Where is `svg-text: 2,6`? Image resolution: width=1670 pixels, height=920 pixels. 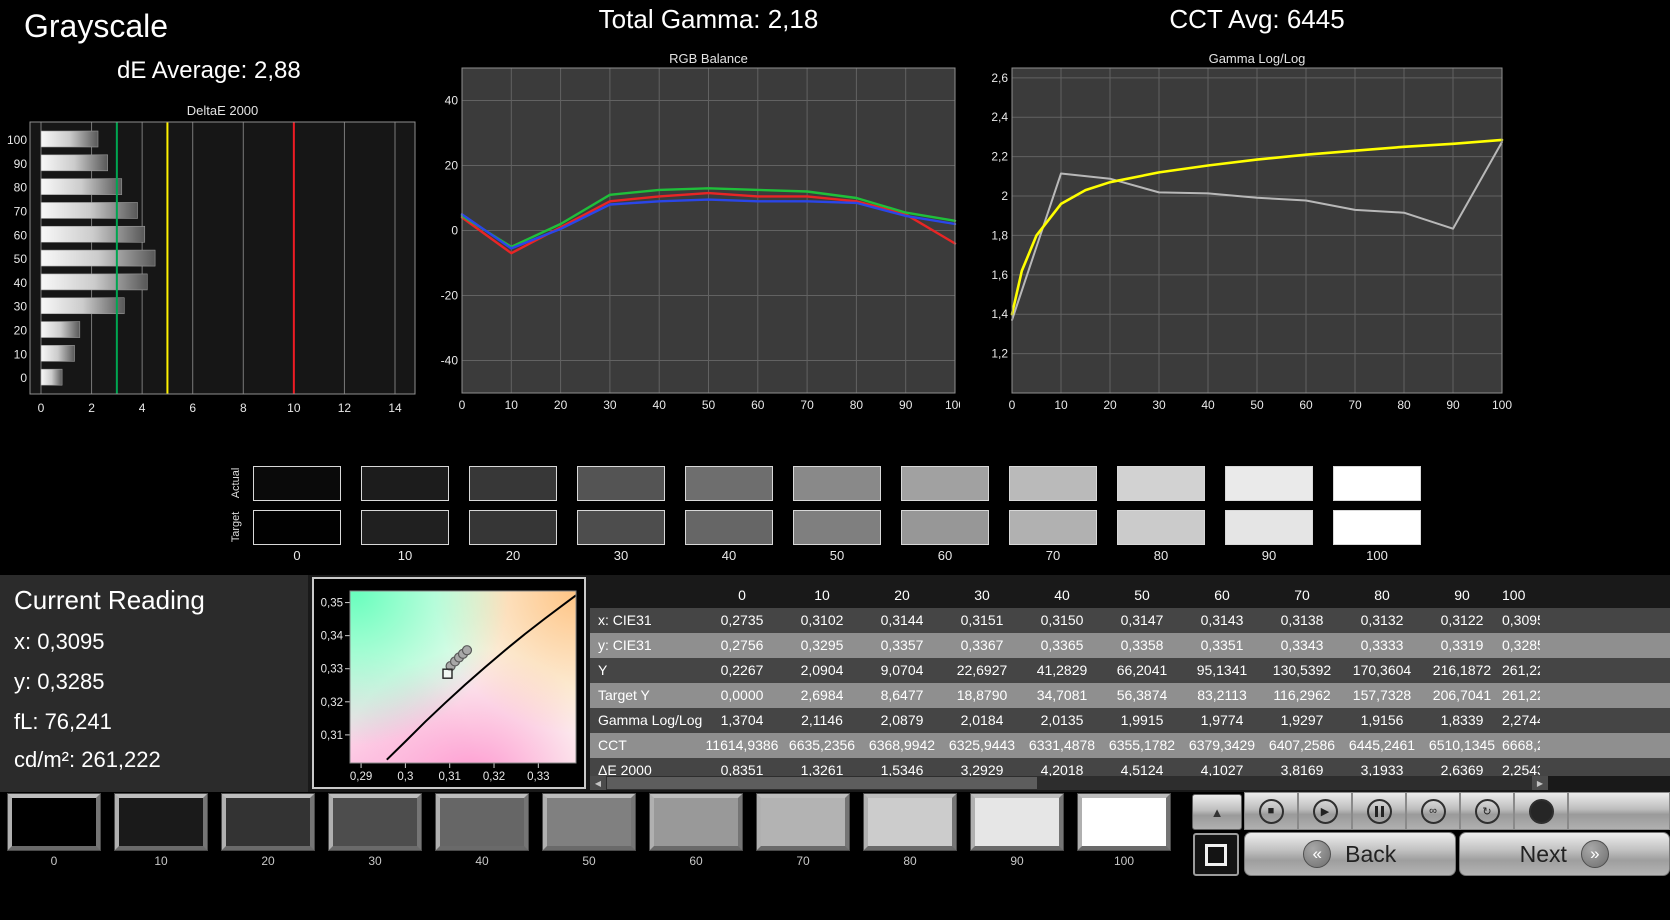 svg-text: 2,6 is located at coordinates (999, 78).